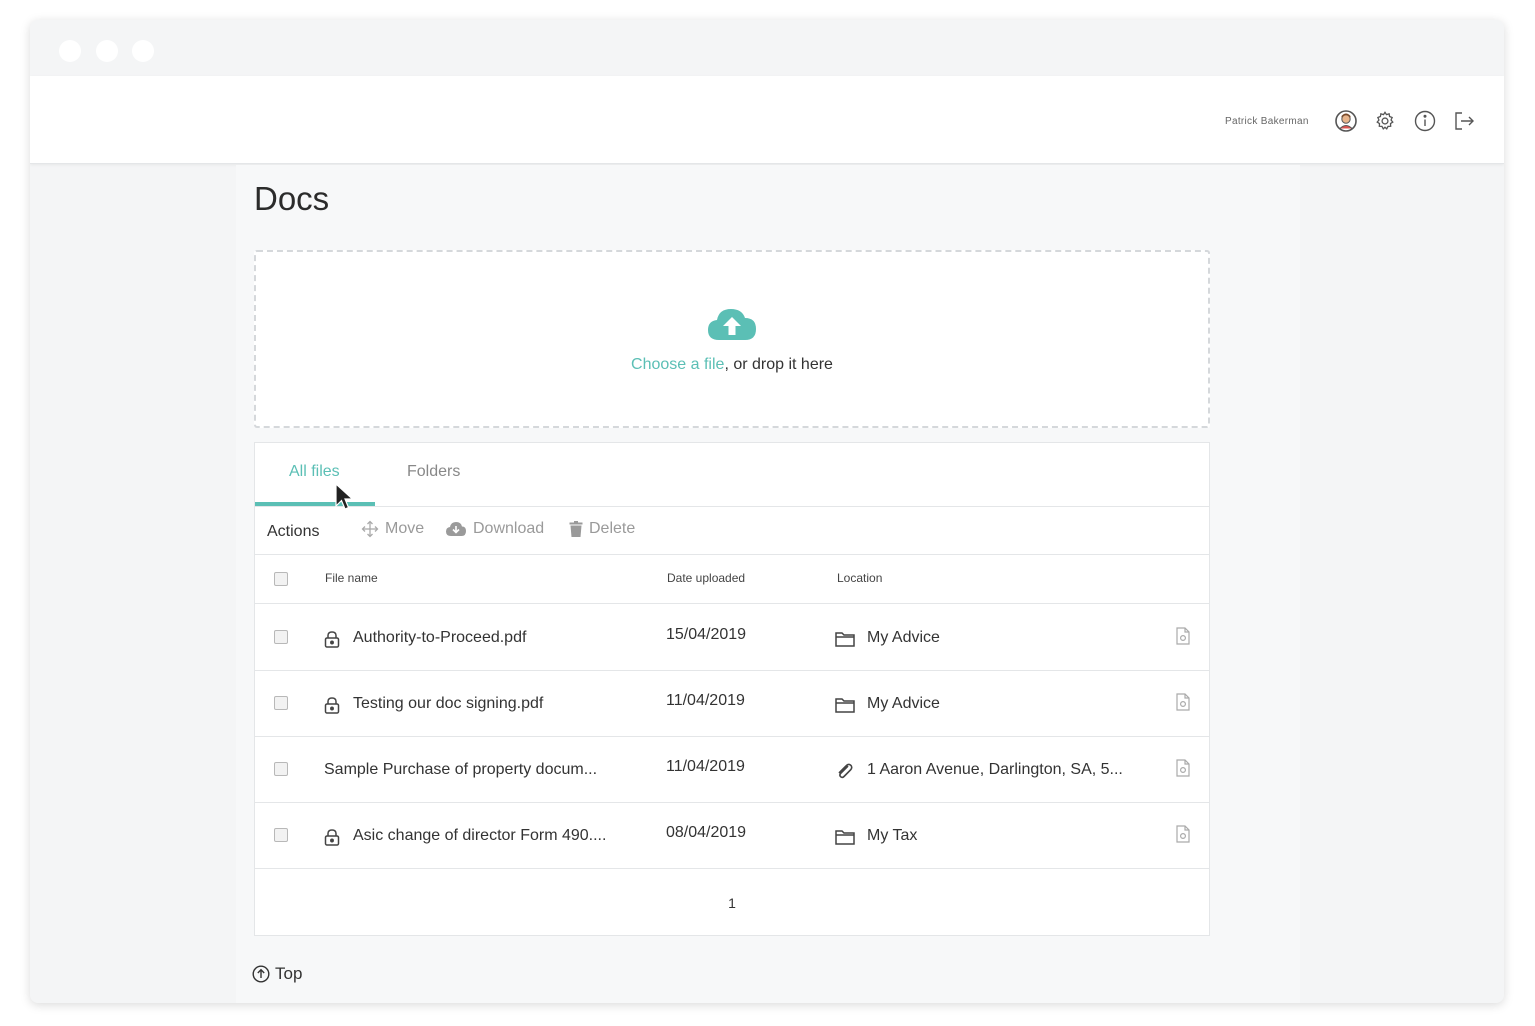 The height and width of the screenshot is (1026, 1535). I want to click on top-label: Top, so click(289, 973).